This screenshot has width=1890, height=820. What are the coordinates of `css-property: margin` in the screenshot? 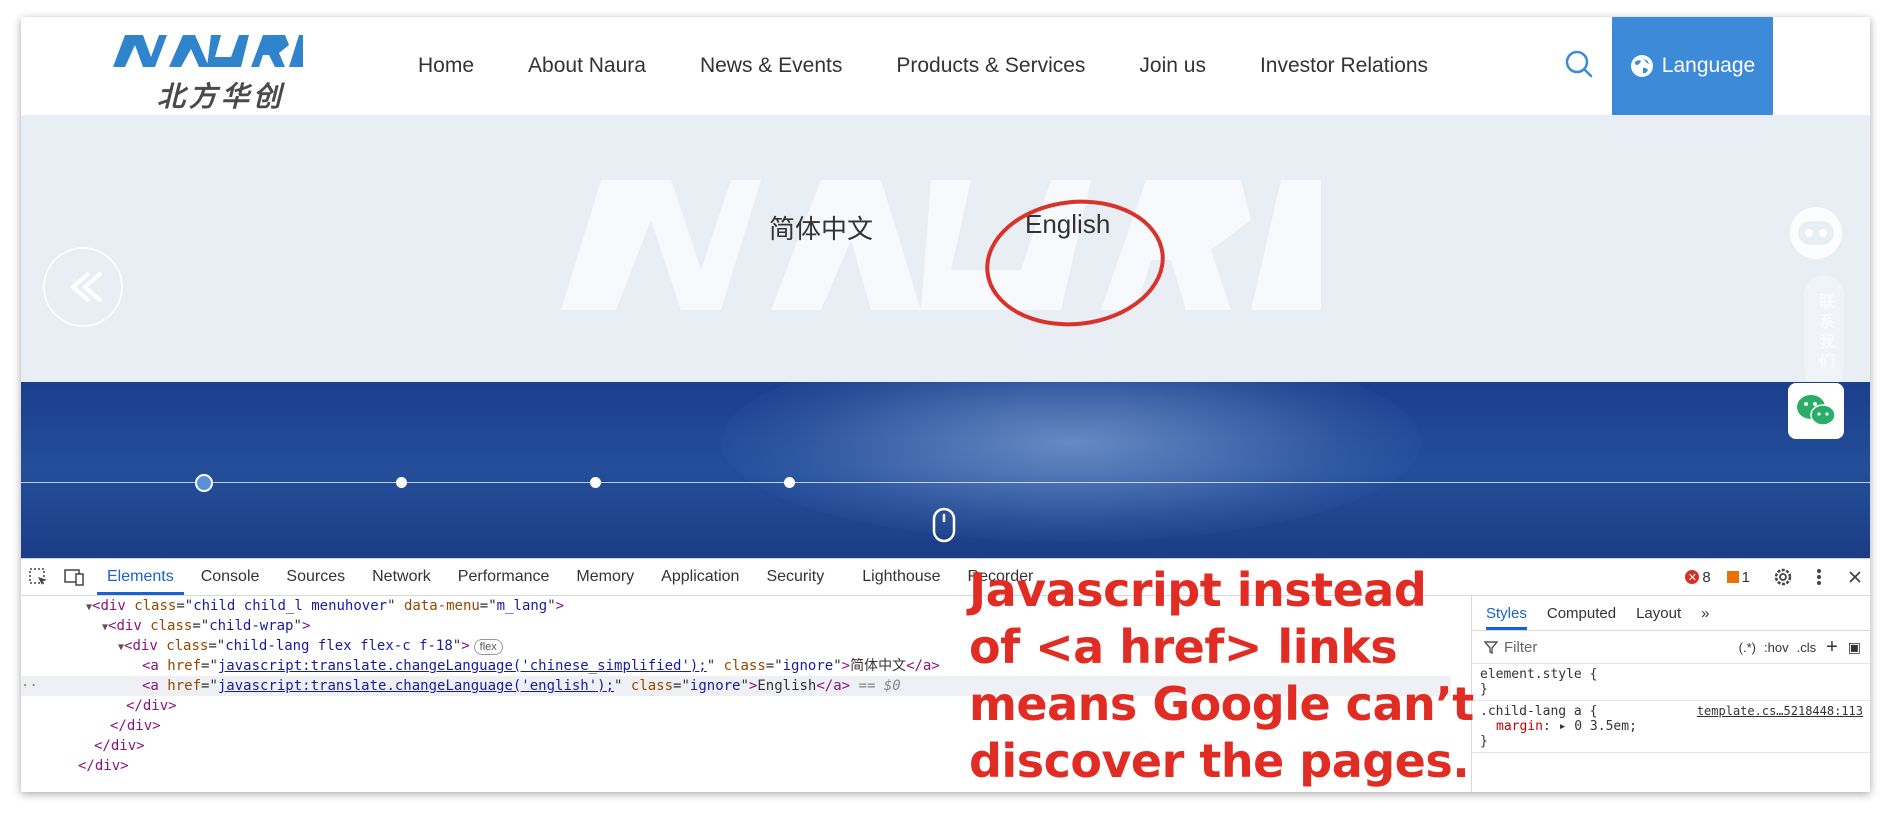 It's located at (1519, 726).